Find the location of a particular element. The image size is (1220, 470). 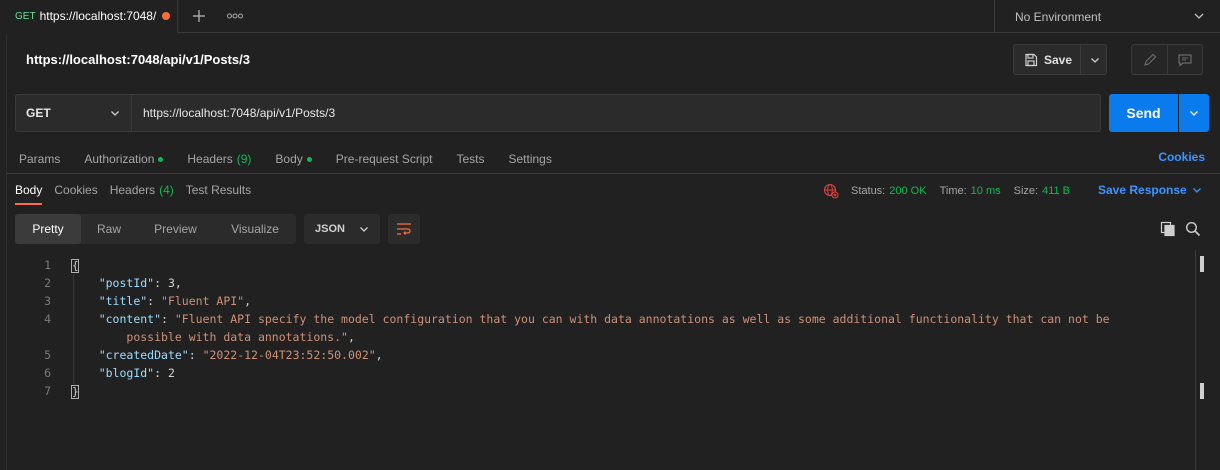

request-tab: GET https://localhost:7048/ is located at coordinates (89, 16).